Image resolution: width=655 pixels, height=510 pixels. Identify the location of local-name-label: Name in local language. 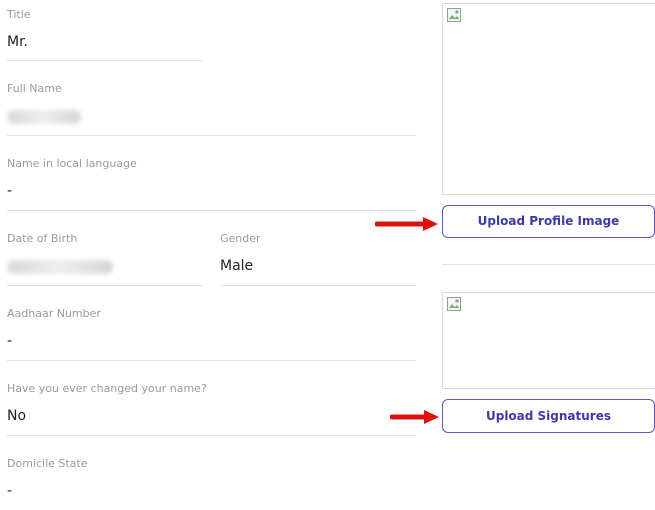
(72, 163).